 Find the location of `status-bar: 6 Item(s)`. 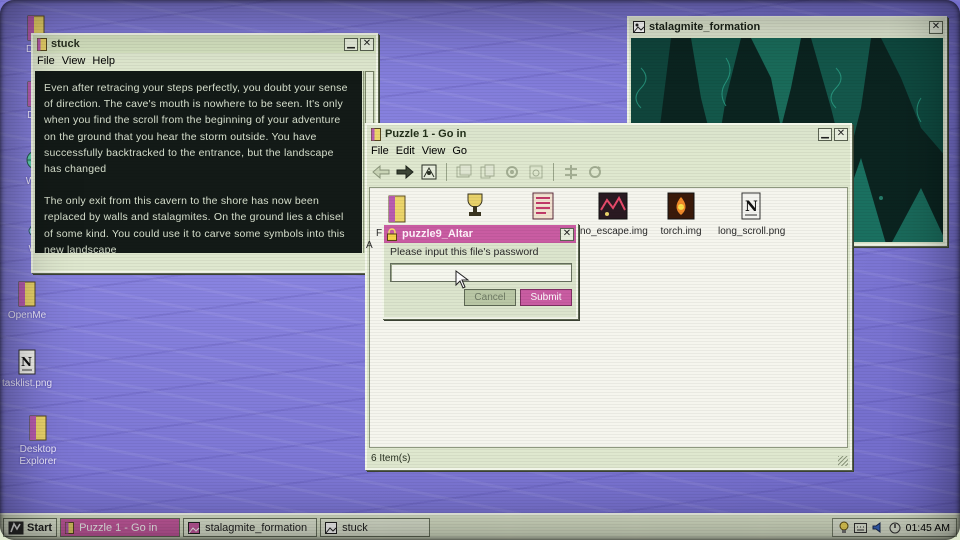

status-bar: 6 Item(s) is located at coordinates (391, 458).